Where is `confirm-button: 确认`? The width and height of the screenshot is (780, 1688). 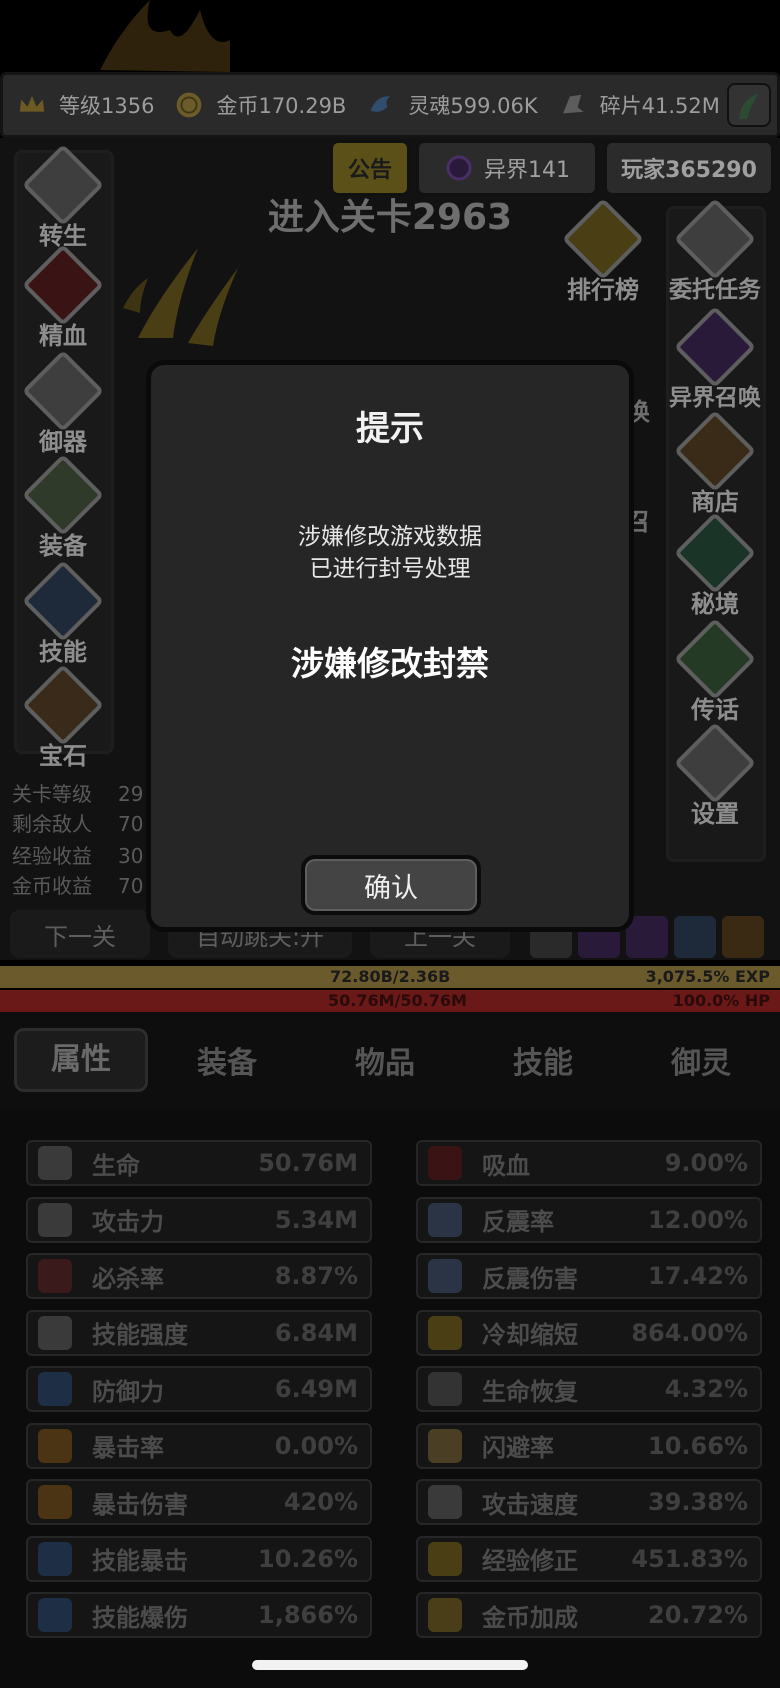 confirm-button: 确认 is located at coordinates (391, 885).